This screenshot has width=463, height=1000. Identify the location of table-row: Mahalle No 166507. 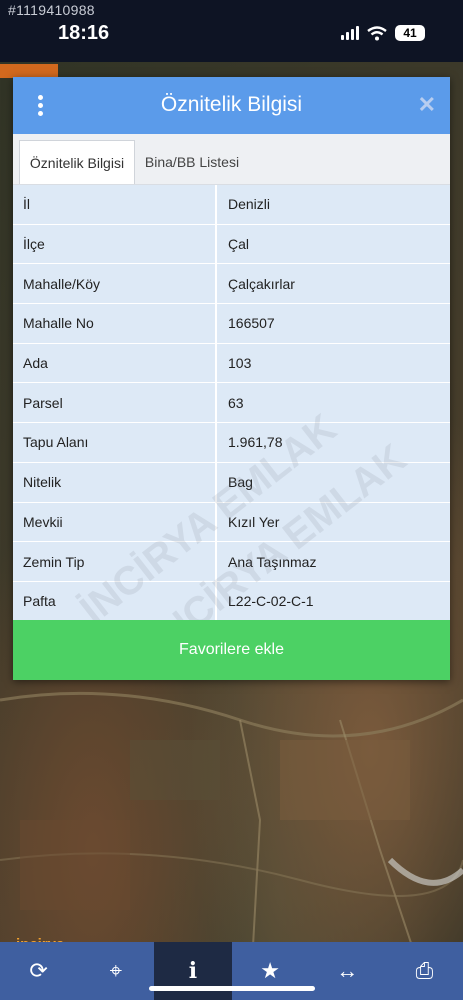
(231, 324).